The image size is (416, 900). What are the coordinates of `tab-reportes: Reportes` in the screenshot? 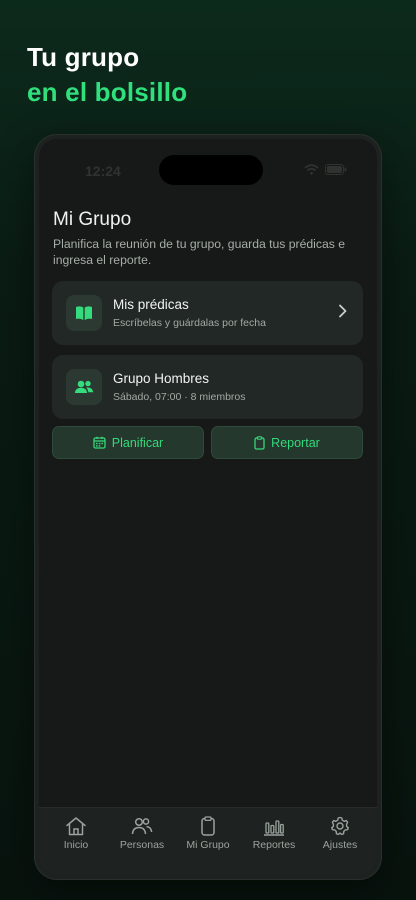 It's located at (274, 845).